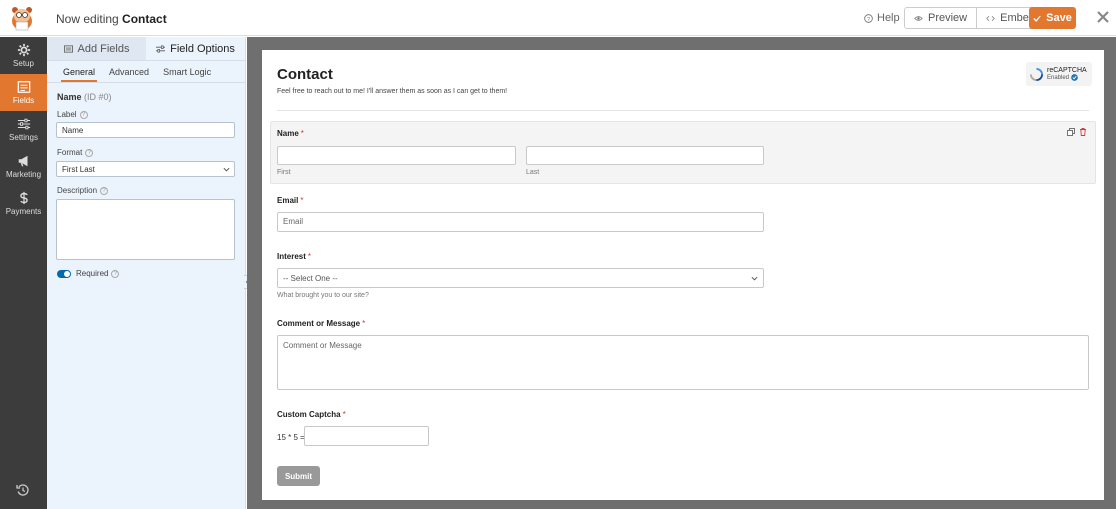 The height and width of the screenshot is (509, 1116). Describe the element at coordinates (1059, 74) in the screenshot. I see `recaptcha-badge: reCAPTCHA Enabled` at that location.